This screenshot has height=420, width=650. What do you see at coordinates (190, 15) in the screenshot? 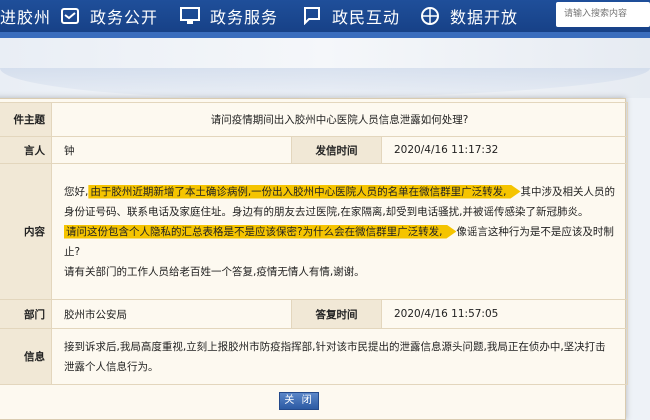
I see `monitor-icon` at bounding box center [190, 15].